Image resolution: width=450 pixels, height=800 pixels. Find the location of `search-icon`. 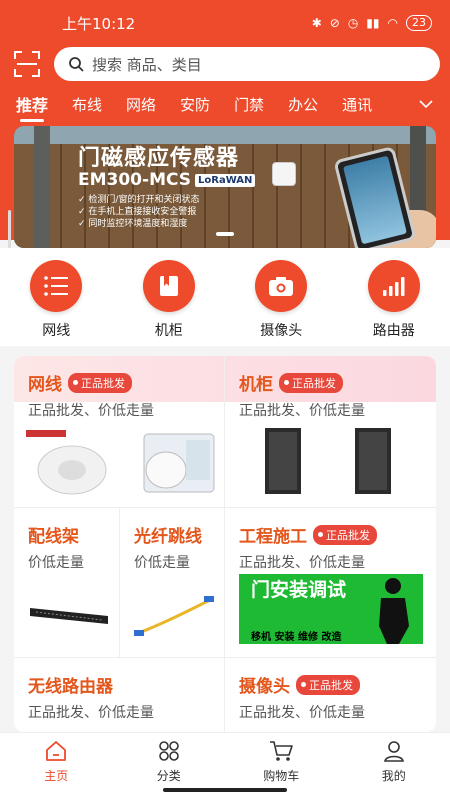

search-icon is located at coordinates (76, 64).